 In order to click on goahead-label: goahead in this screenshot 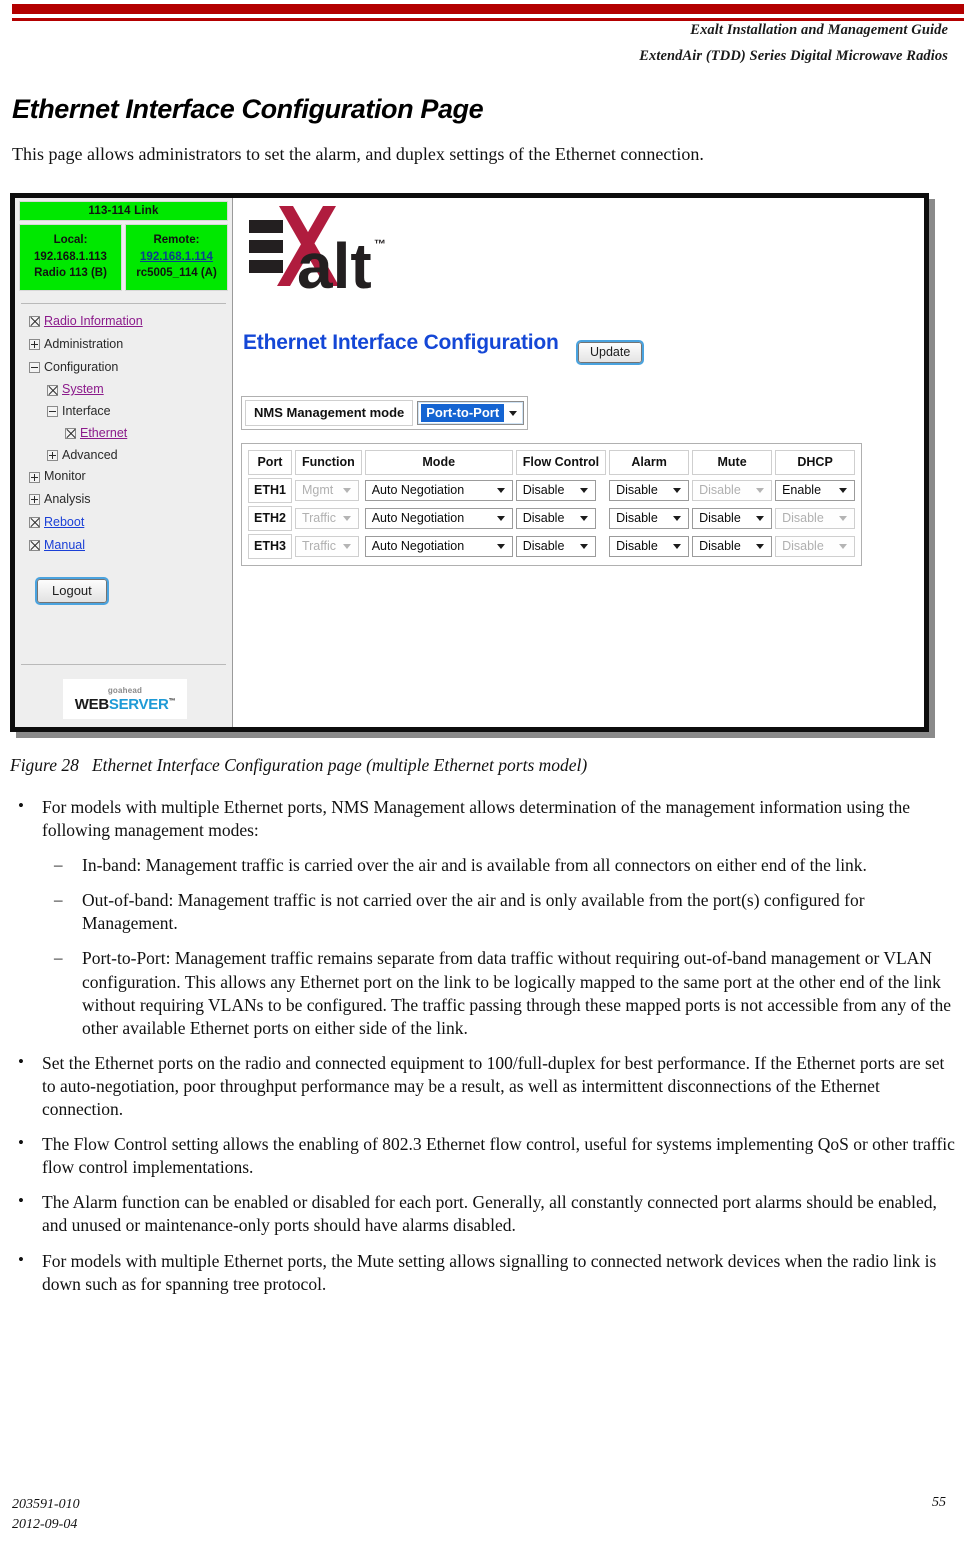, I will do `click(125, 690)`.